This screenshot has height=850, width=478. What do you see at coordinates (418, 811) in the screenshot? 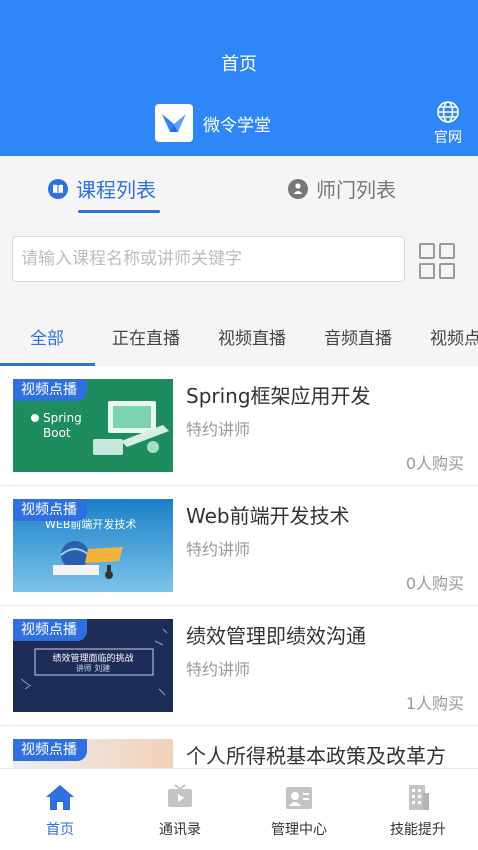
I see `nav-skills: 技能提升` at bounding box center [418, 811].